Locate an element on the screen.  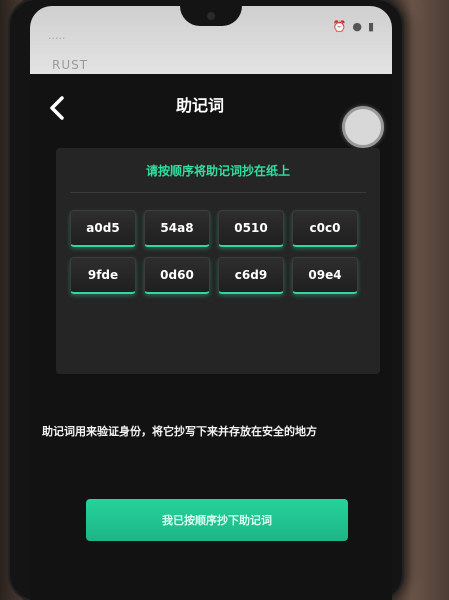
security-note: 助记词用来验证身份，将它抄写下来并存放在安全的地方 is located at coordinates (179, 431).